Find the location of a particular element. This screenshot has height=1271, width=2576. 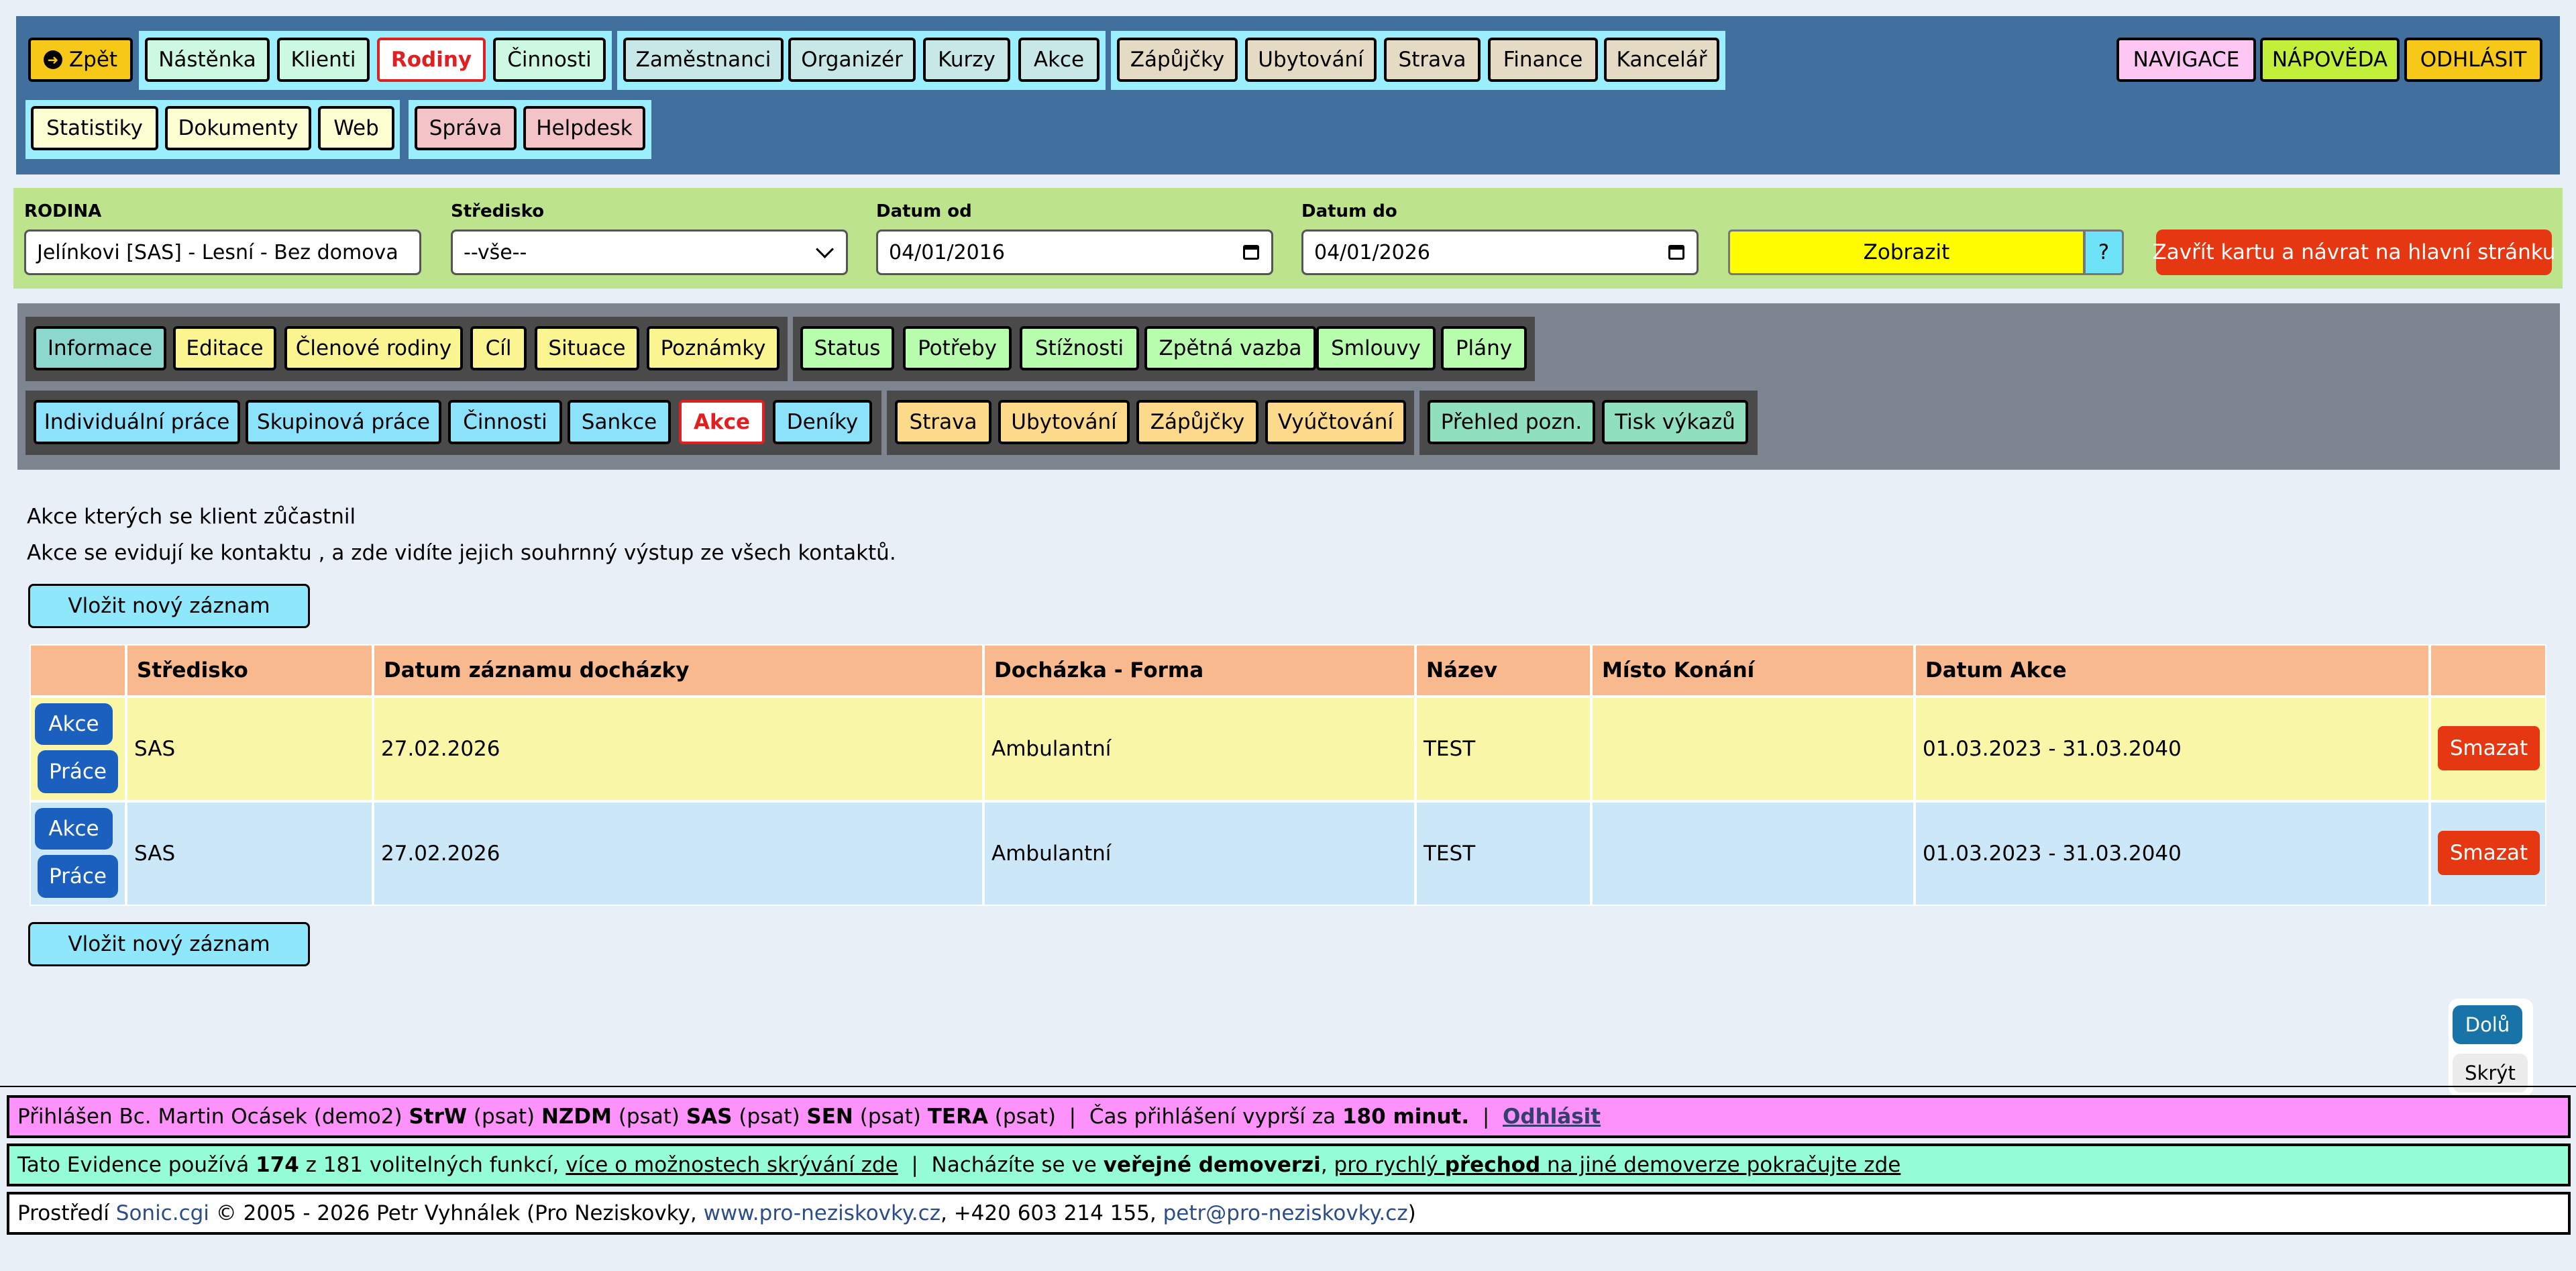

unit-name: NZDM is located at coordinates (576, 1117).